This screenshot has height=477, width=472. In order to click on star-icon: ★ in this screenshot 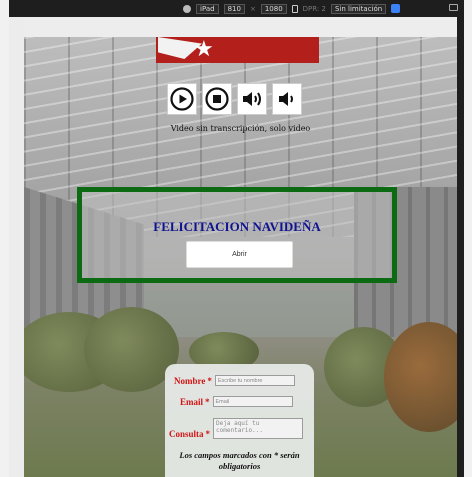, I will do `click(204, 49)`.